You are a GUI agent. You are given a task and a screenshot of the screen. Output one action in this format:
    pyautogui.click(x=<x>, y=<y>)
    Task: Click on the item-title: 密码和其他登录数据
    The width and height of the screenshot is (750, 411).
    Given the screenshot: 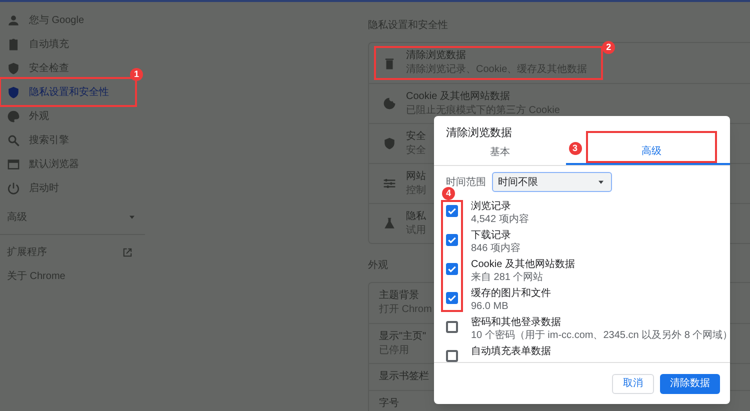 What is the action you would take?
    pyautogui.click(x=516, y=322)
    